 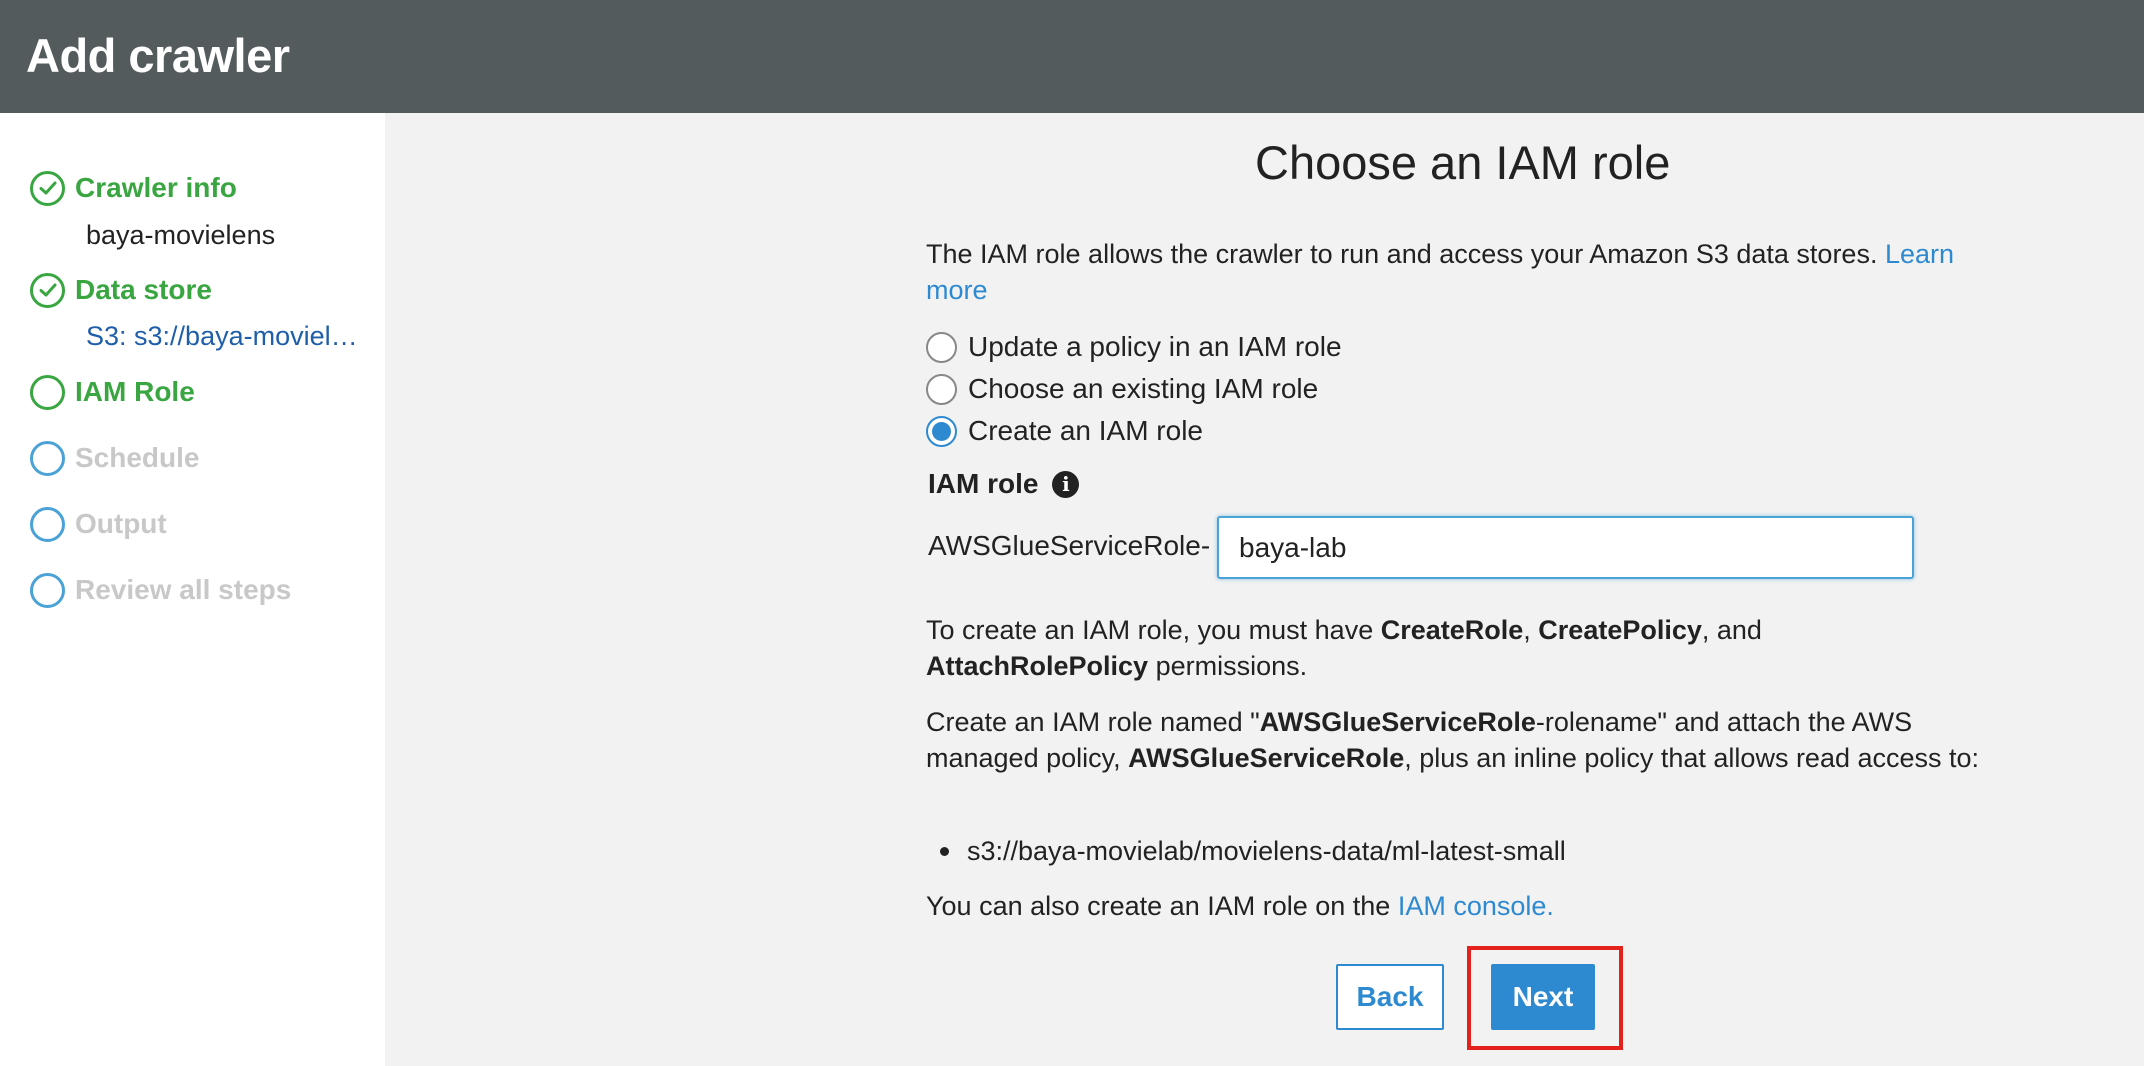 I want to click on radio-button-selected, so click(x=941, y=431).